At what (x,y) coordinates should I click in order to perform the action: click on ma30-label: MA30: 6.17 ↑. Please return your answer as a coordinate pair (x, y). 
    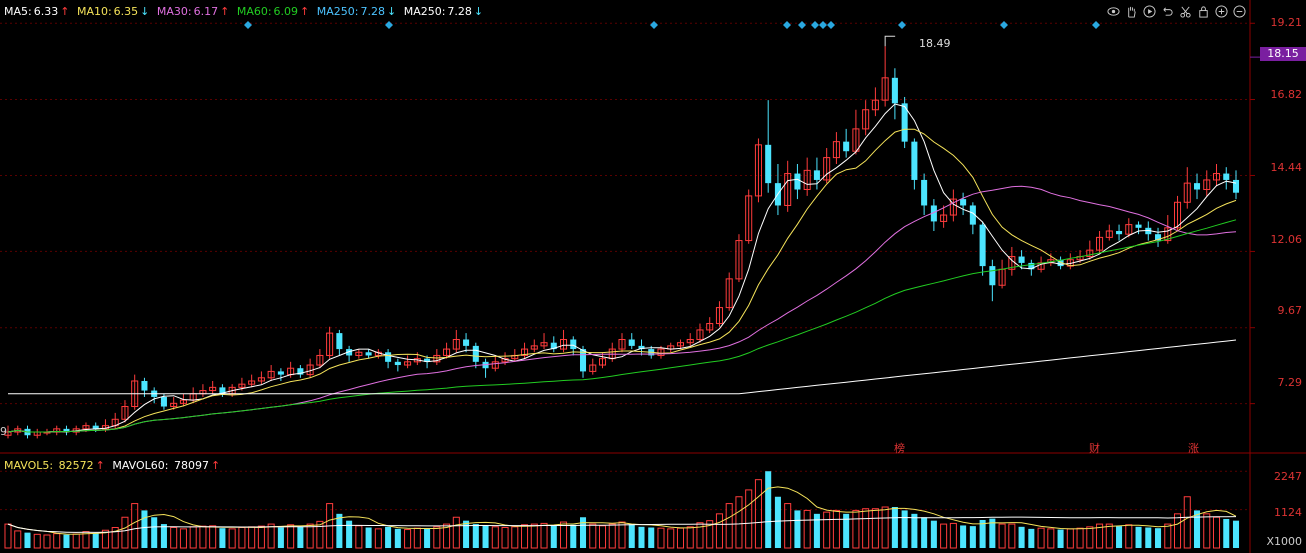
    Looking at the image, I should click on (193, 11).